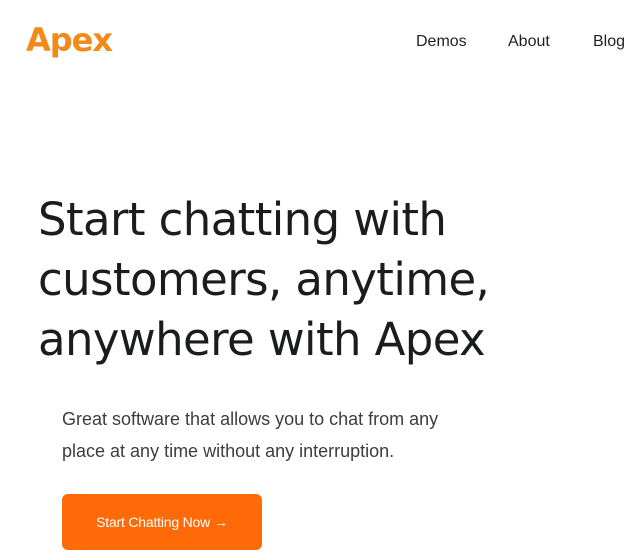  Describe the element at coordinates (221, 522) in the screenshot. I see `arrow-right-icon: →` at that location.